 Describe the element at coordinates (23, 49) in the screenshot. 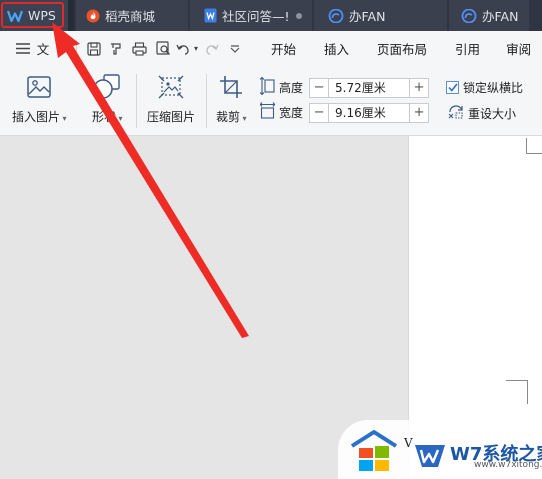

I see `hamburger-icon` at that location.